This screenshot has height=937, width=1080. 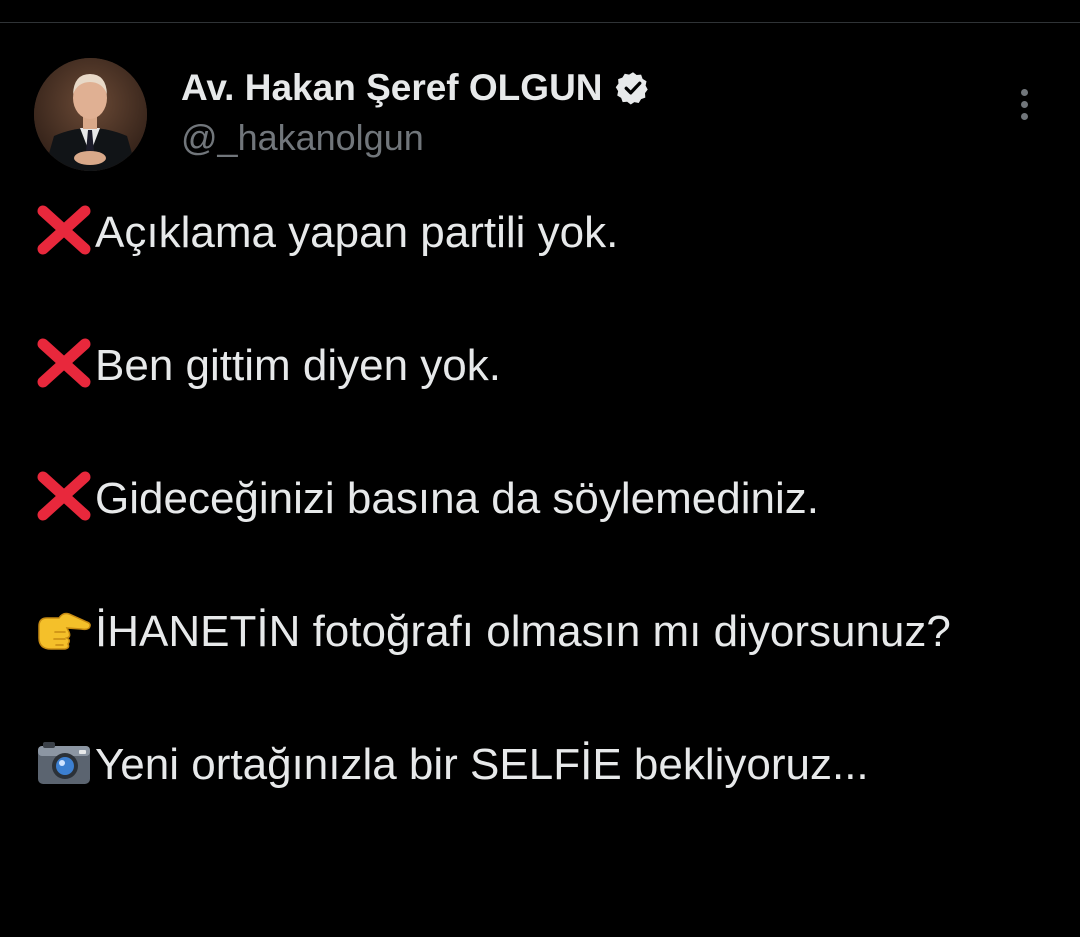 I want to click on more-options-icon, so click(x=1024, y=104).